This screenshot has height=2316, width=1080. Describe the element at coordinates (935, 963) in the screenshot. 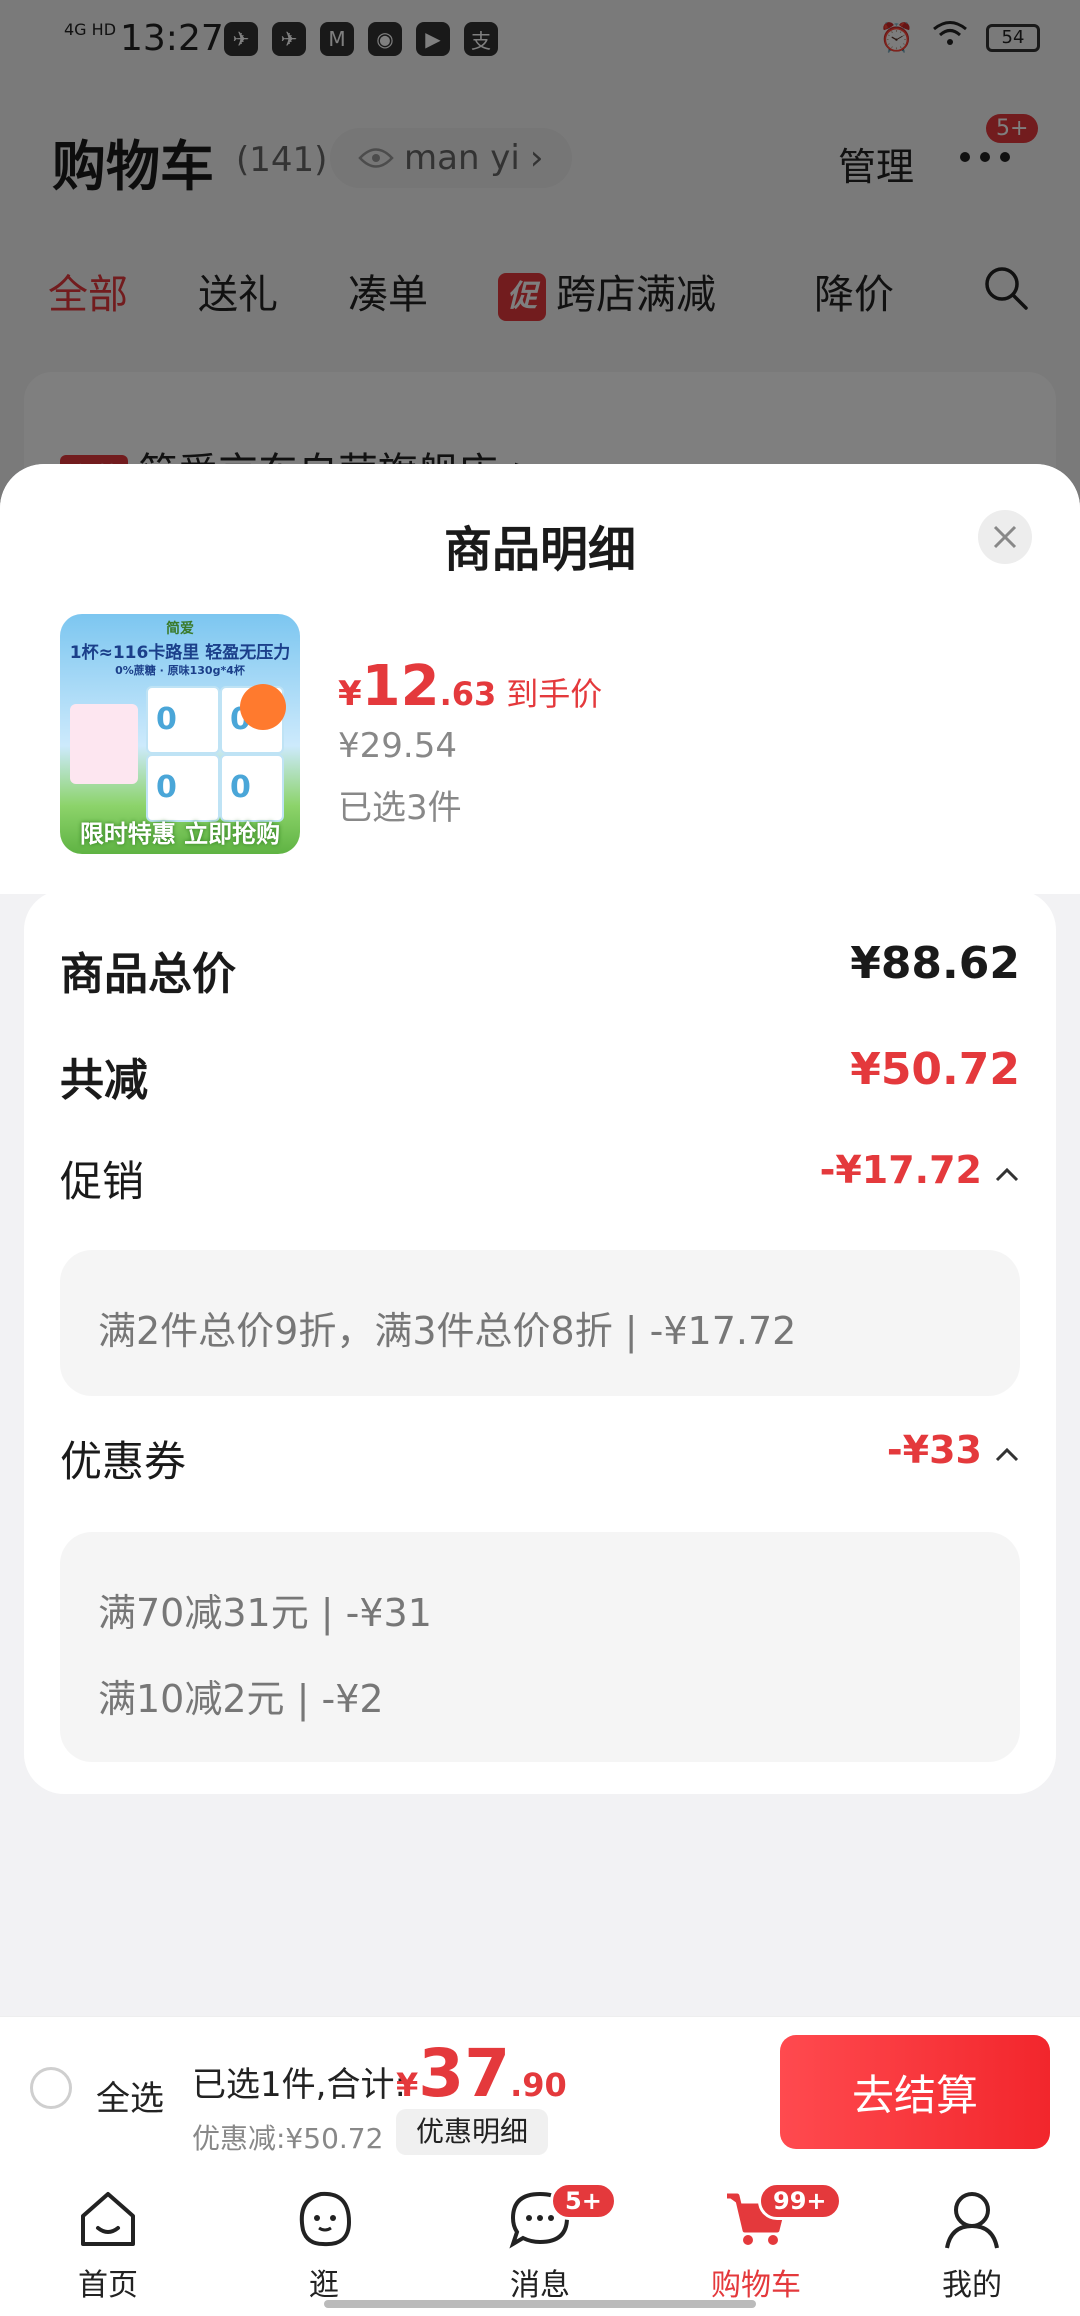

I see `total-price-value: ¥88.62` at that location.